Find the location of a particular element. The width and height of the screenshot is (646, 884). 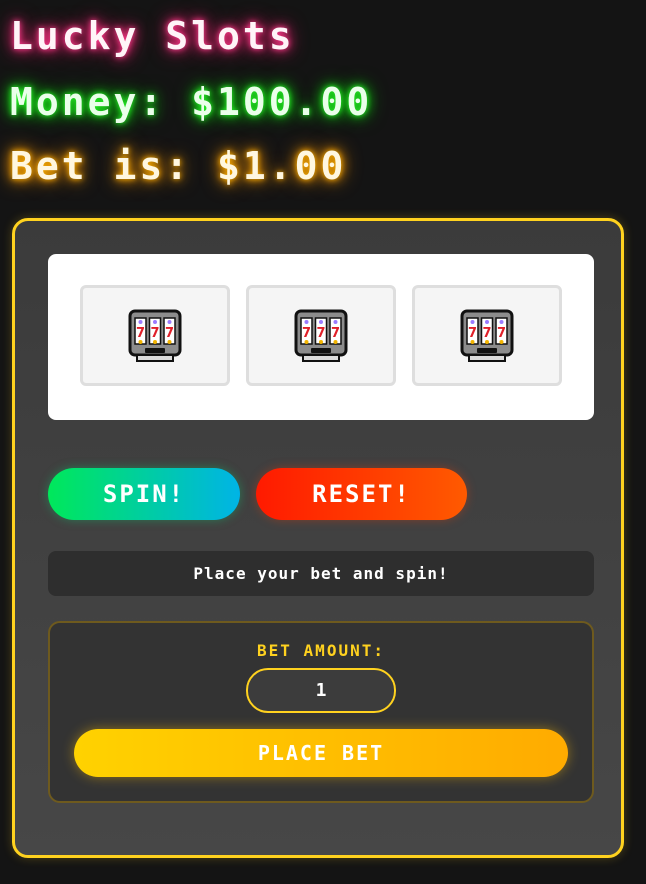

game-title: Lucky Slots is located at coordinates (152, 36).